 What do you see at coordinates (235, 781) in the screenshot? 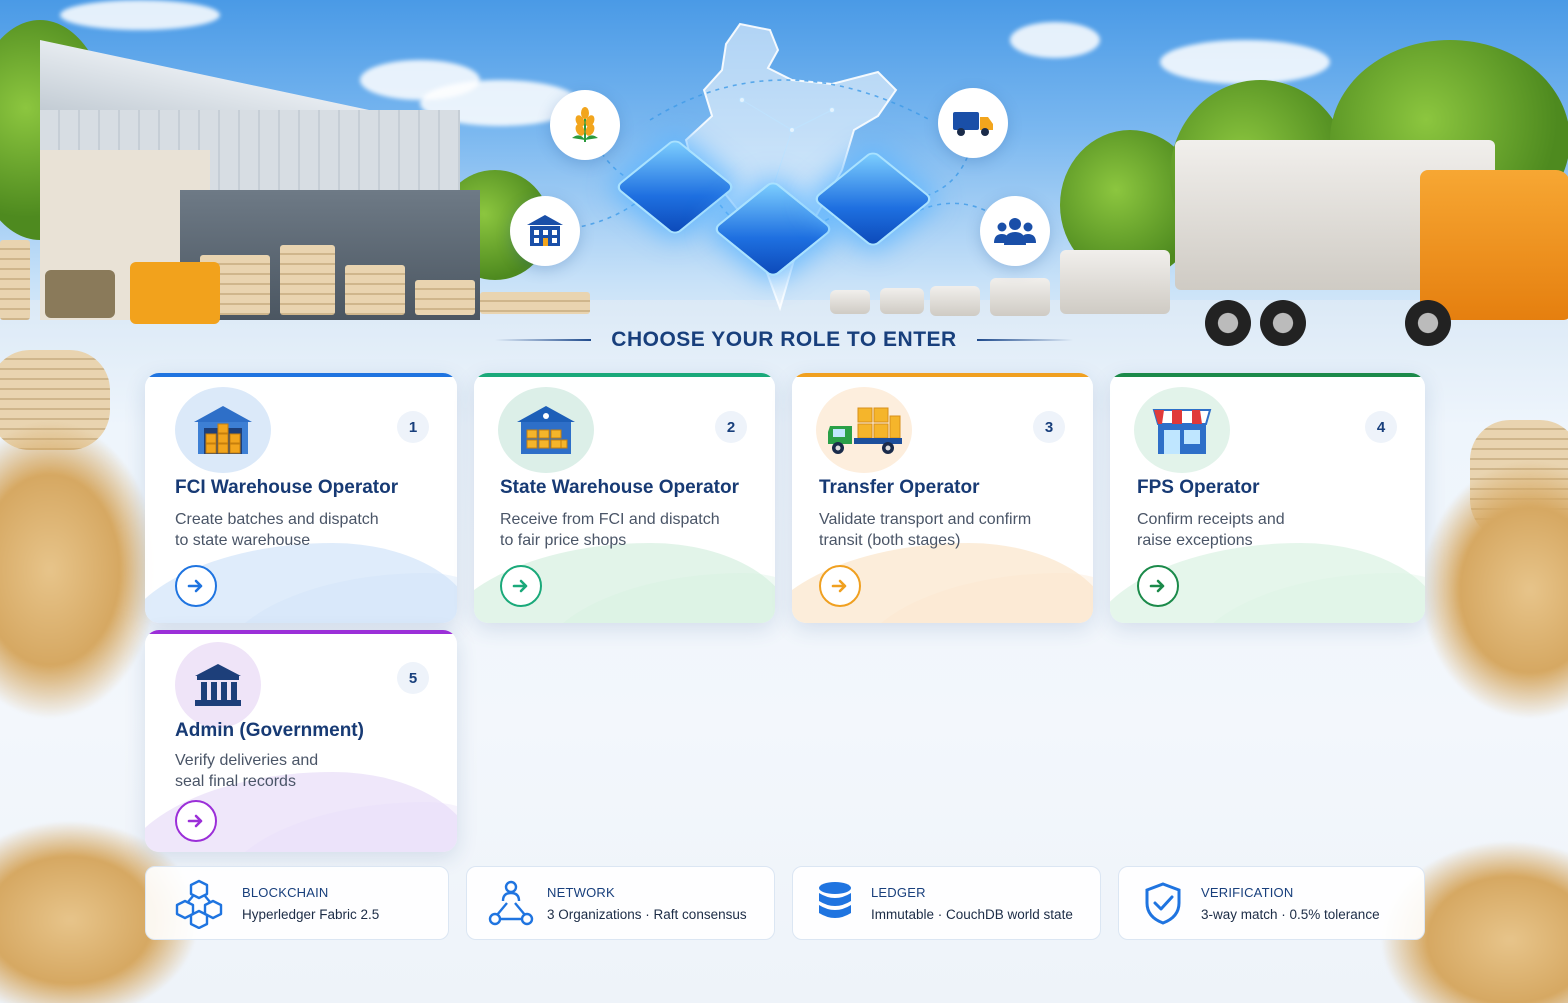
I see `role-description-line-2: seal final records` at bounding box center [235, 781].